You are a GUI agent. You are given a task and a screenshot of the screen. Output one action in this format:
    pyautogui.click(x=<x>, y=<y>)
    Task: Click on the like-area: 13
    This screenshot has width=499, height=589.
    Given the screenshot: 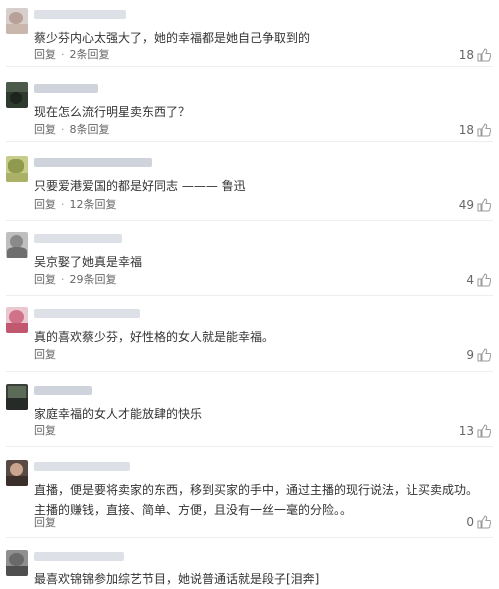 What is the action you would take?
    pyautogui.click(x=475, y=431)
    